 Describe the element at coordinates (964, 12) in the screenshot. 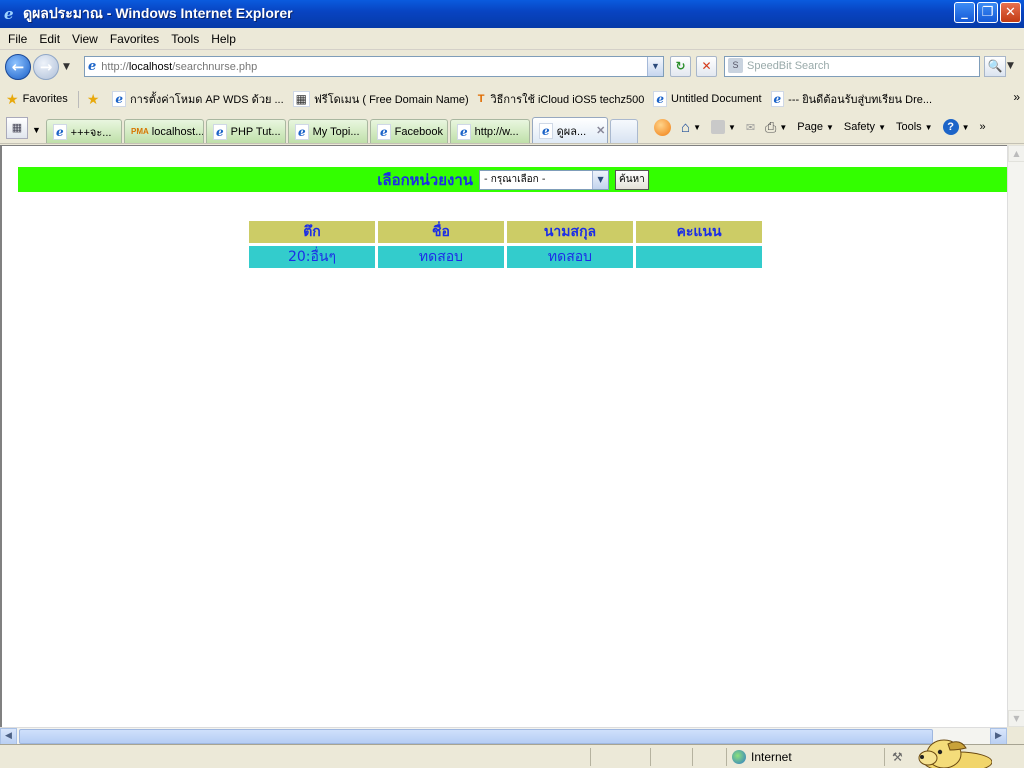

I see `minimize-button: _` at that location.